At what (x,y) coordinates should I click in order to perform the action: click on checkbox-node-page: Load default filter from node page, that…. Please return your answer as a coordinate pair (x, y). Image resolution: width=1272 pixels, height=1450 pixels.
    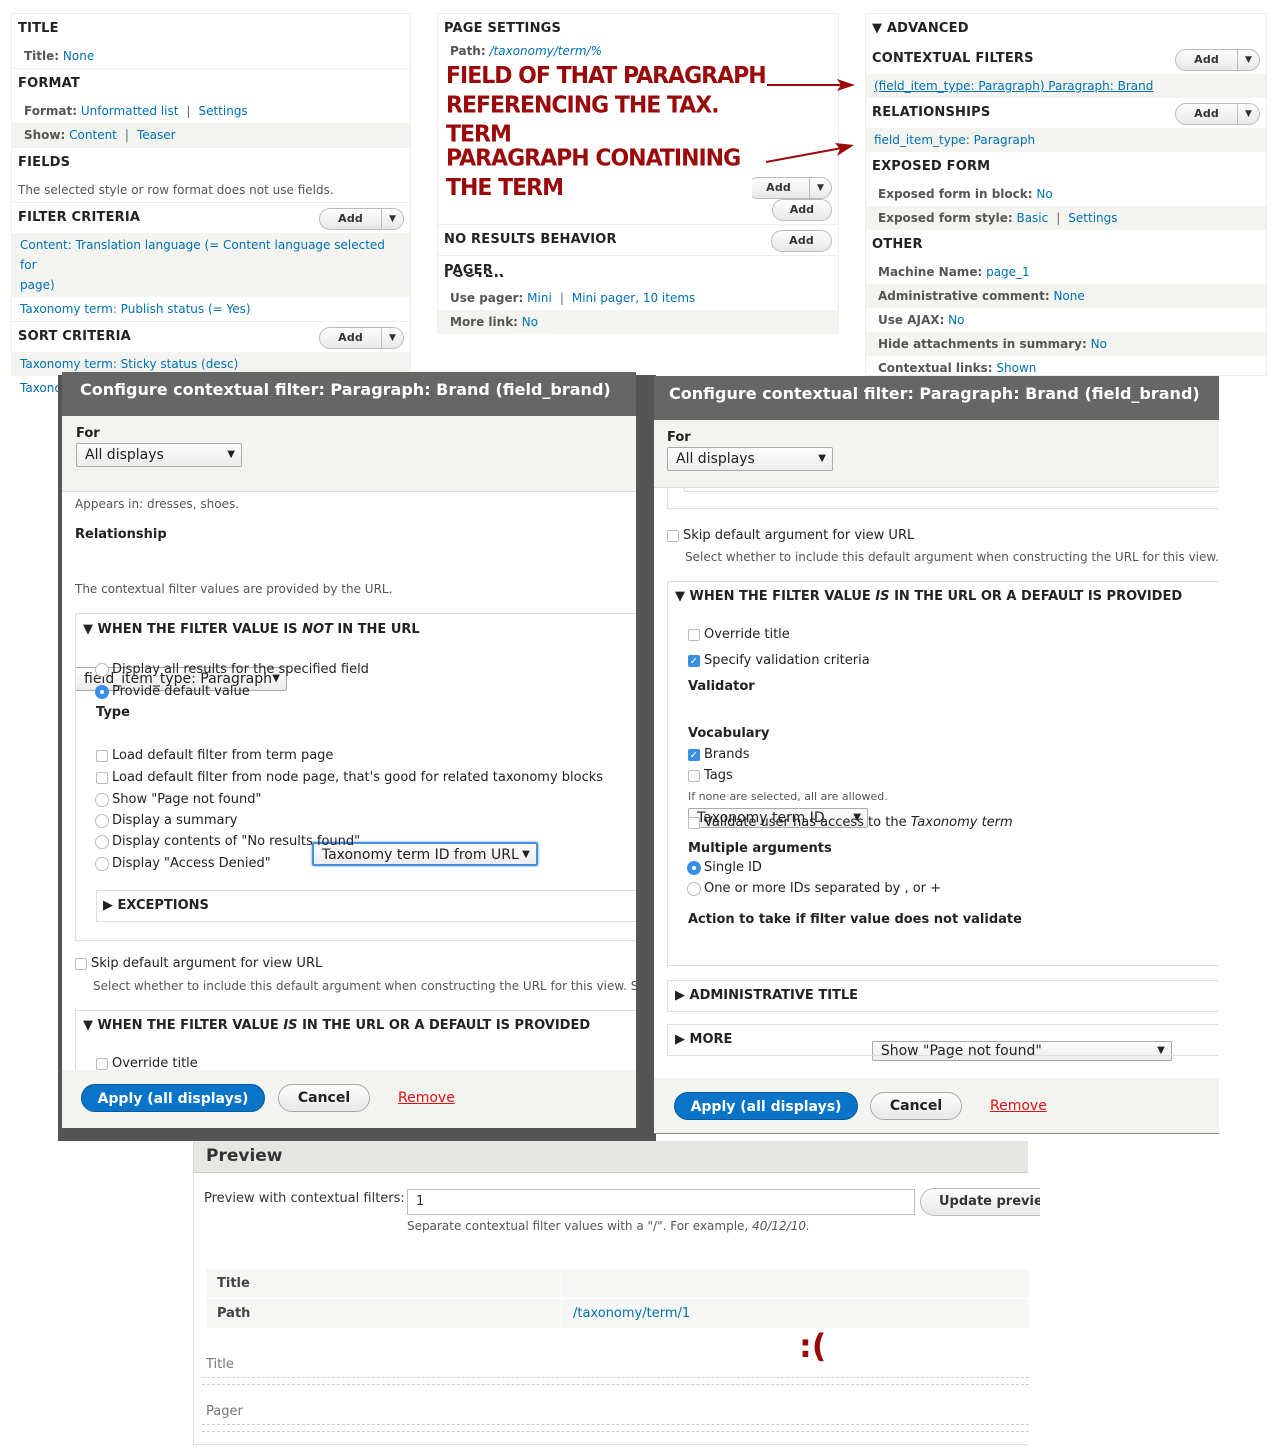
    Looking at the image, I should click on (349, 778).